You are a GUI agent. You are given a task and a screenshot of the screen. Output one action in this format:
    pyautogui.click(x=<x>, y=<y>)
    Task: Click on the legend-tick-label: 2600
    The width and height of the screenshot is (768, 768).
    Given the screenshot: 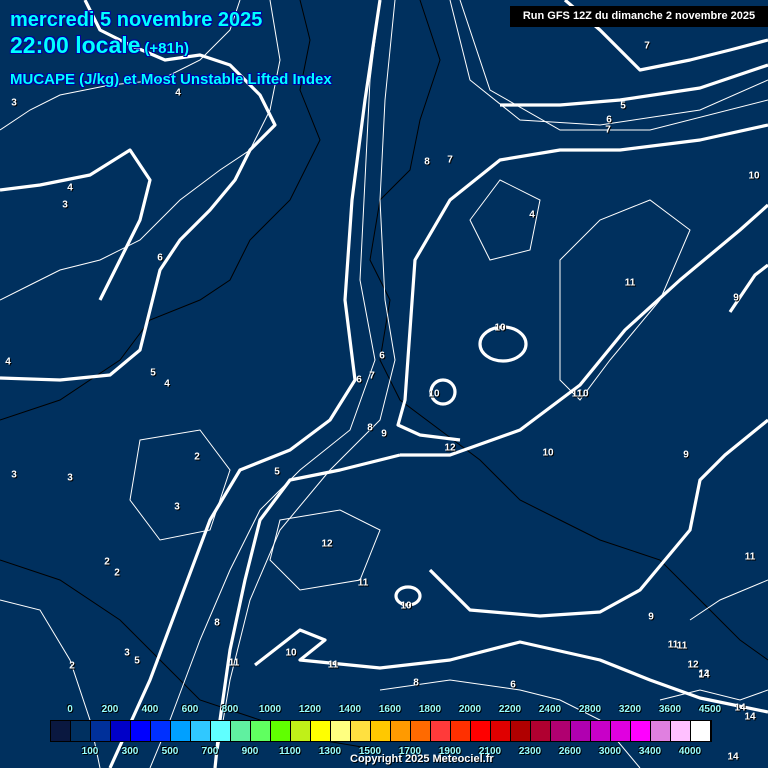 What is the action you would take?
    pyautogui.click(x=570, y=751)
    